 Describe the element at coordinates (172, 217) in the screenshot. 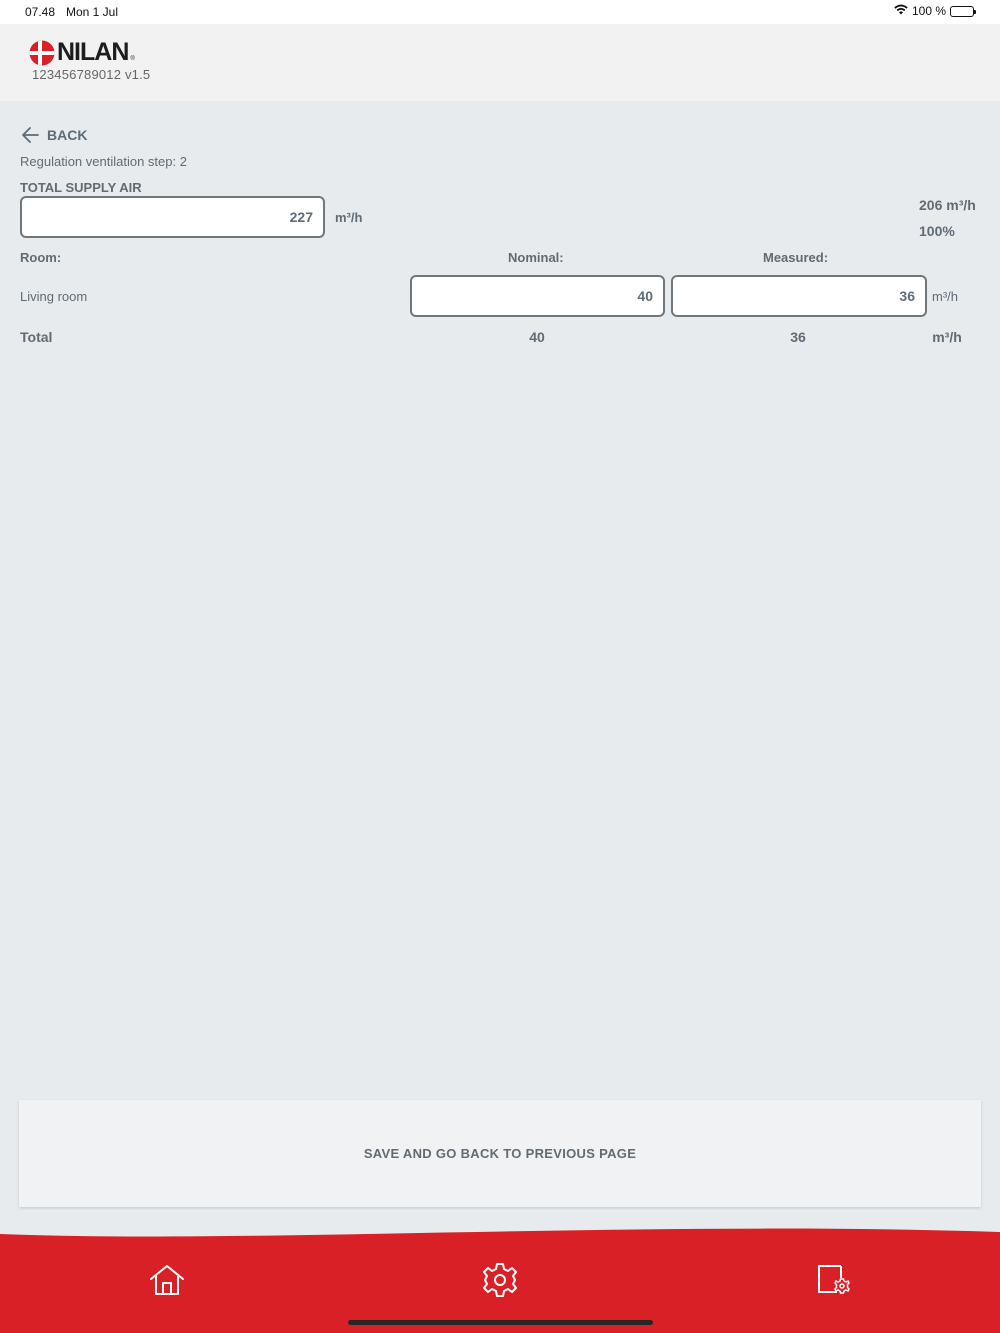

I see `total-supply-air-input` at that location.